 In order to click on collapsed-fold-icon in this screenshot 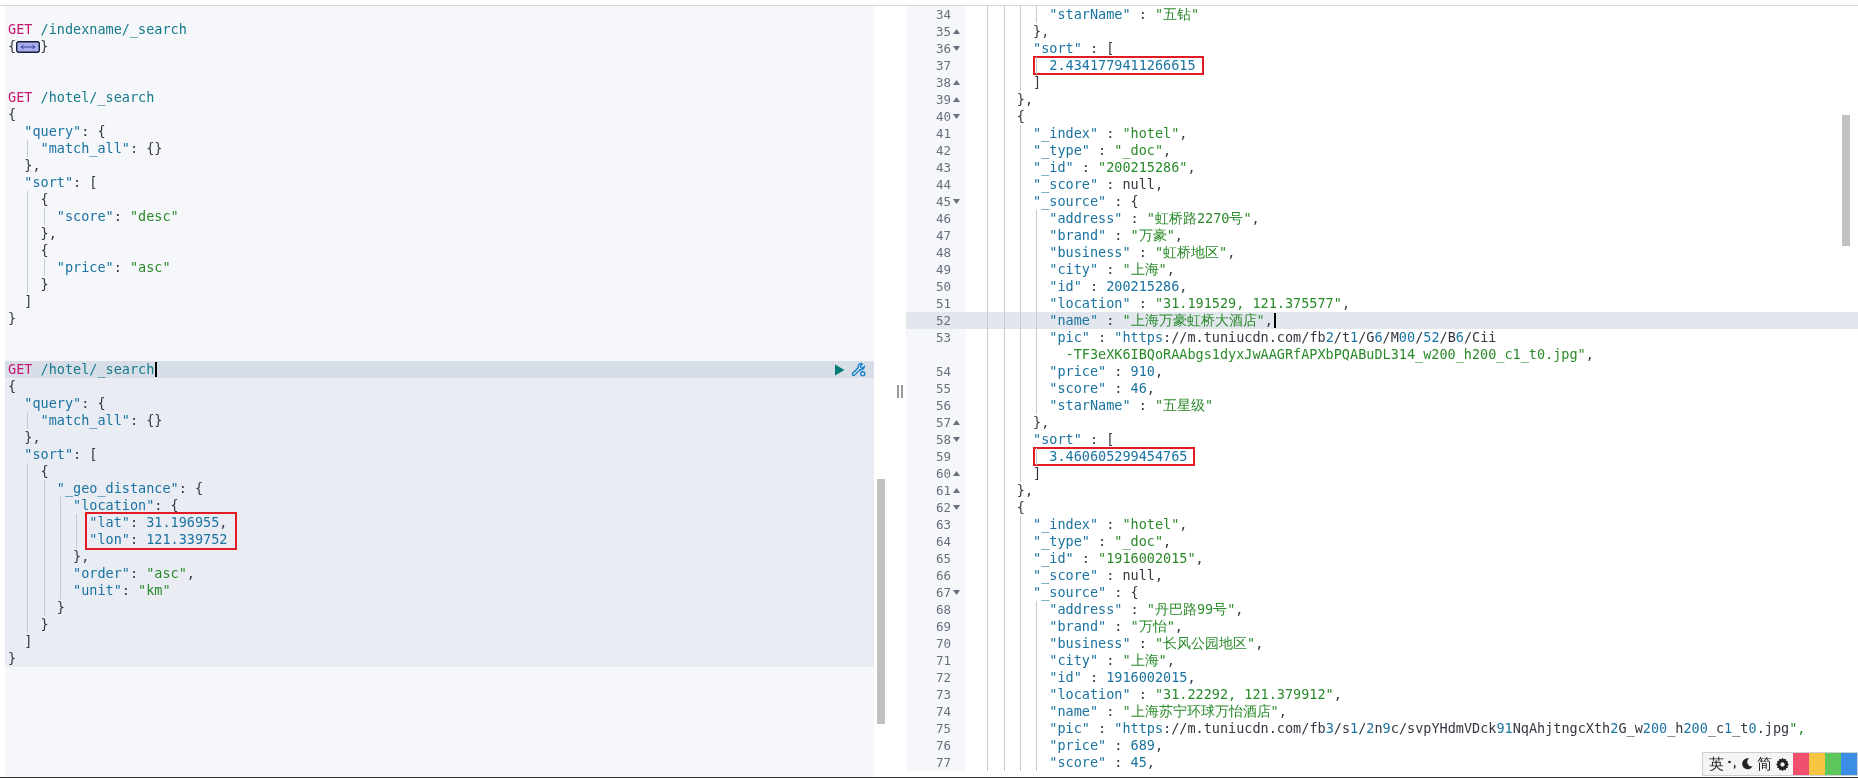, I will do `click(28, 46)`.